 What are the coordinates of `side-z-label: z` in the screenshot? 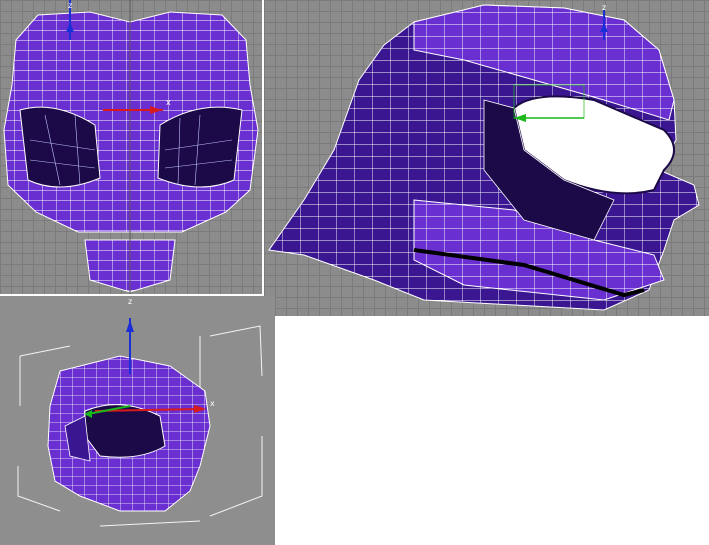 It's located at (604, 7).